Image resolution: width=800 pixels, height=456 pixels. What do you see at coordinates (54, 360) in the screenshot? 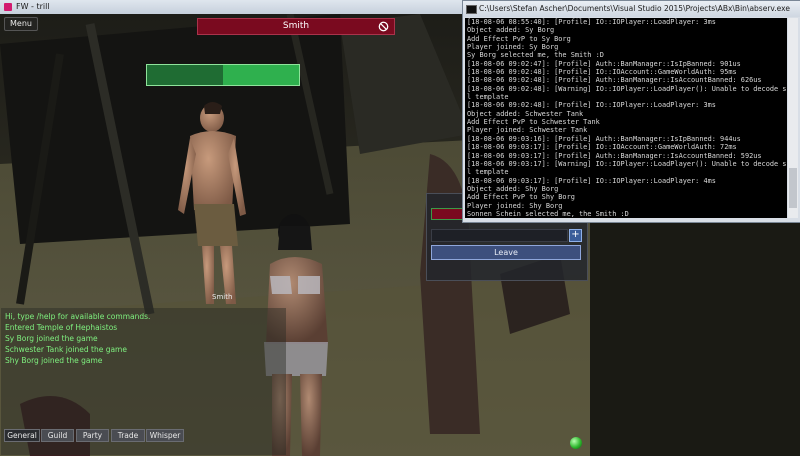
I see `chat-line: Shy Borg joined the game` at bounding box center [54, 360].